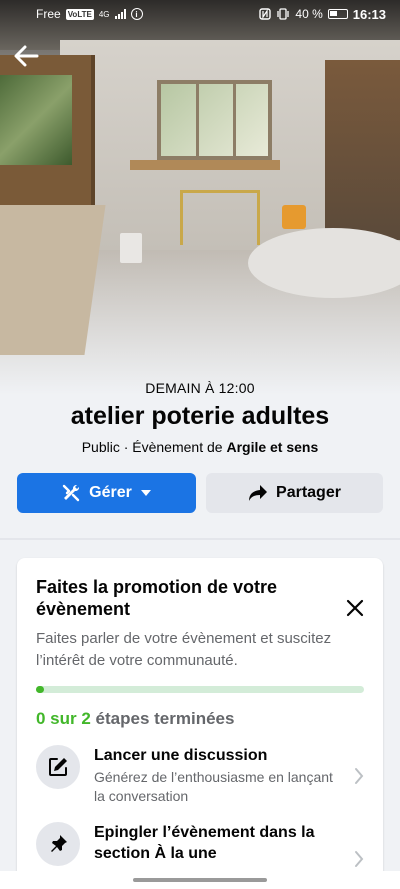 This screenshot has height=889, width=400. I want to click on pin-icon, so click(59, 843).